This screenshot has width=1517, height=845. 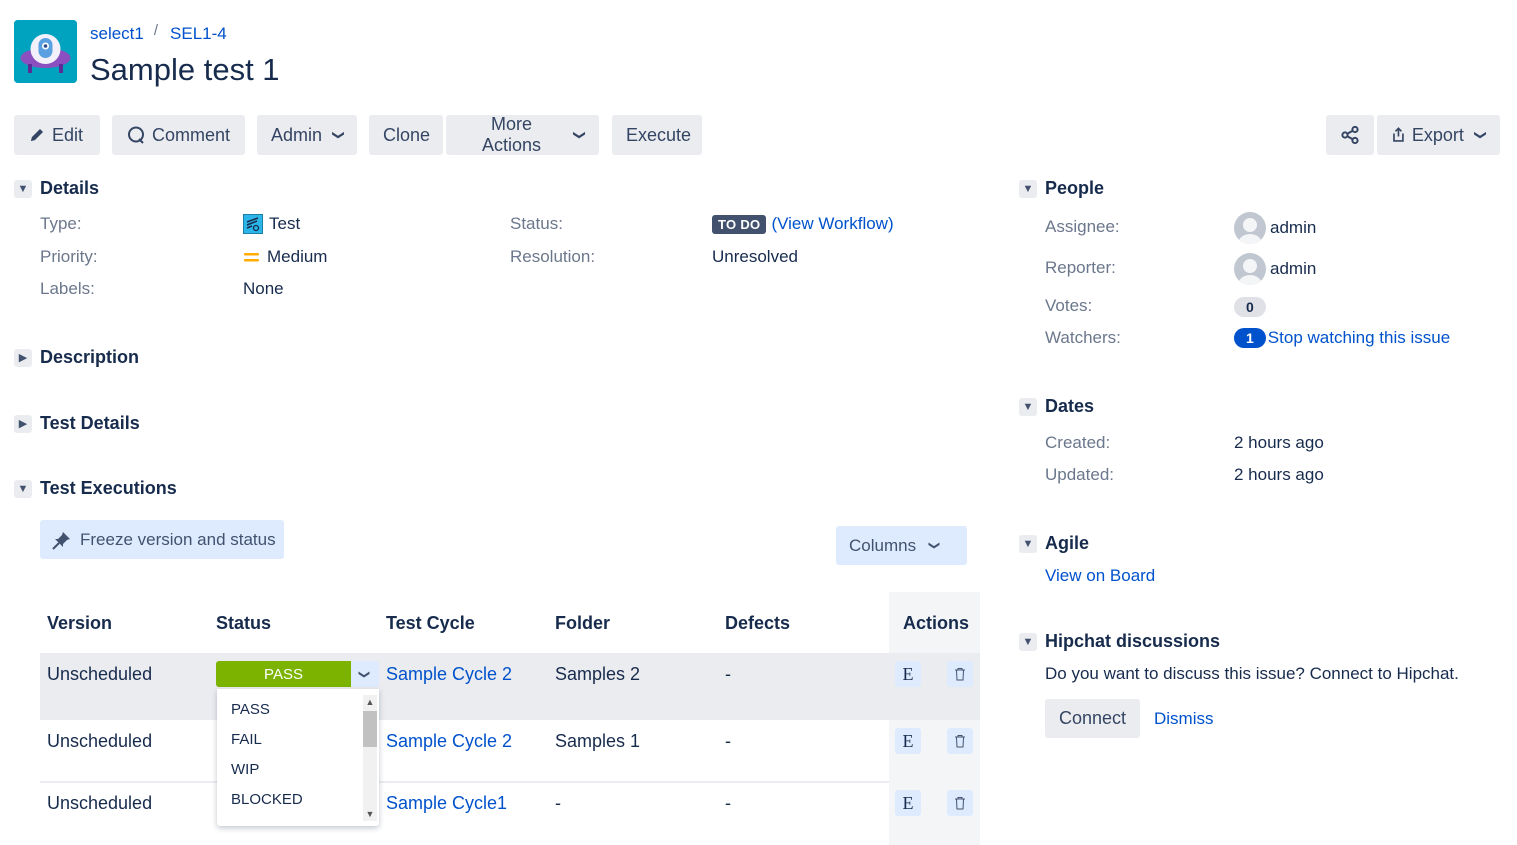 What do you see at coordinates (1075, 188) in the screenshot?
I see `people-heading: People` at bounding box center [1075, 188].